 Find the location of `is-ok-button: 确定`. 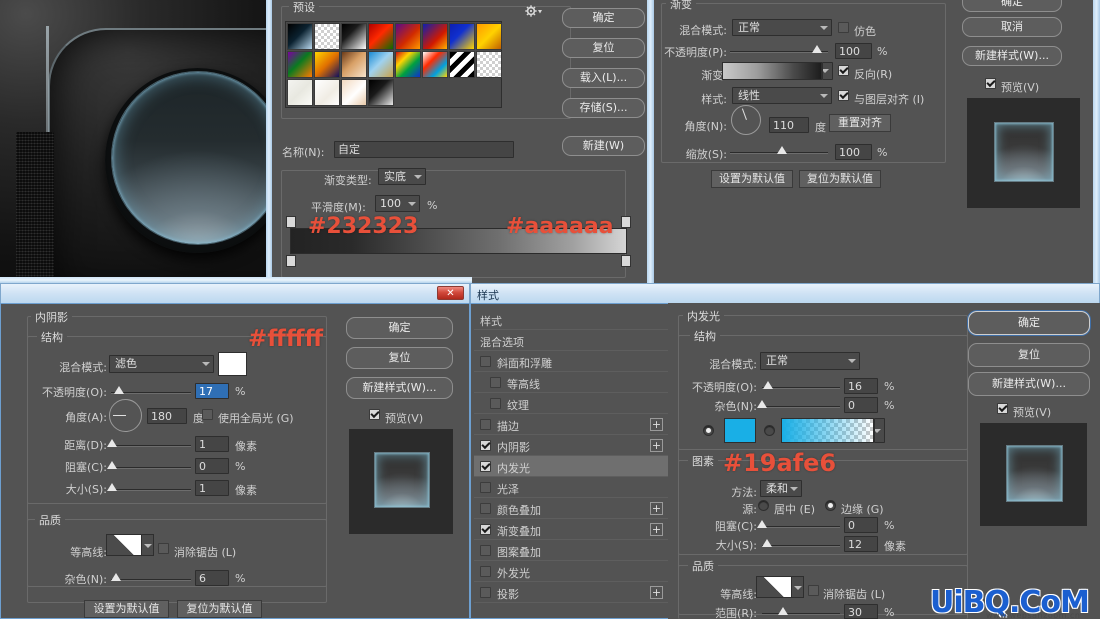

is-ok-button: 确定 is located at coordinates (399, 328).